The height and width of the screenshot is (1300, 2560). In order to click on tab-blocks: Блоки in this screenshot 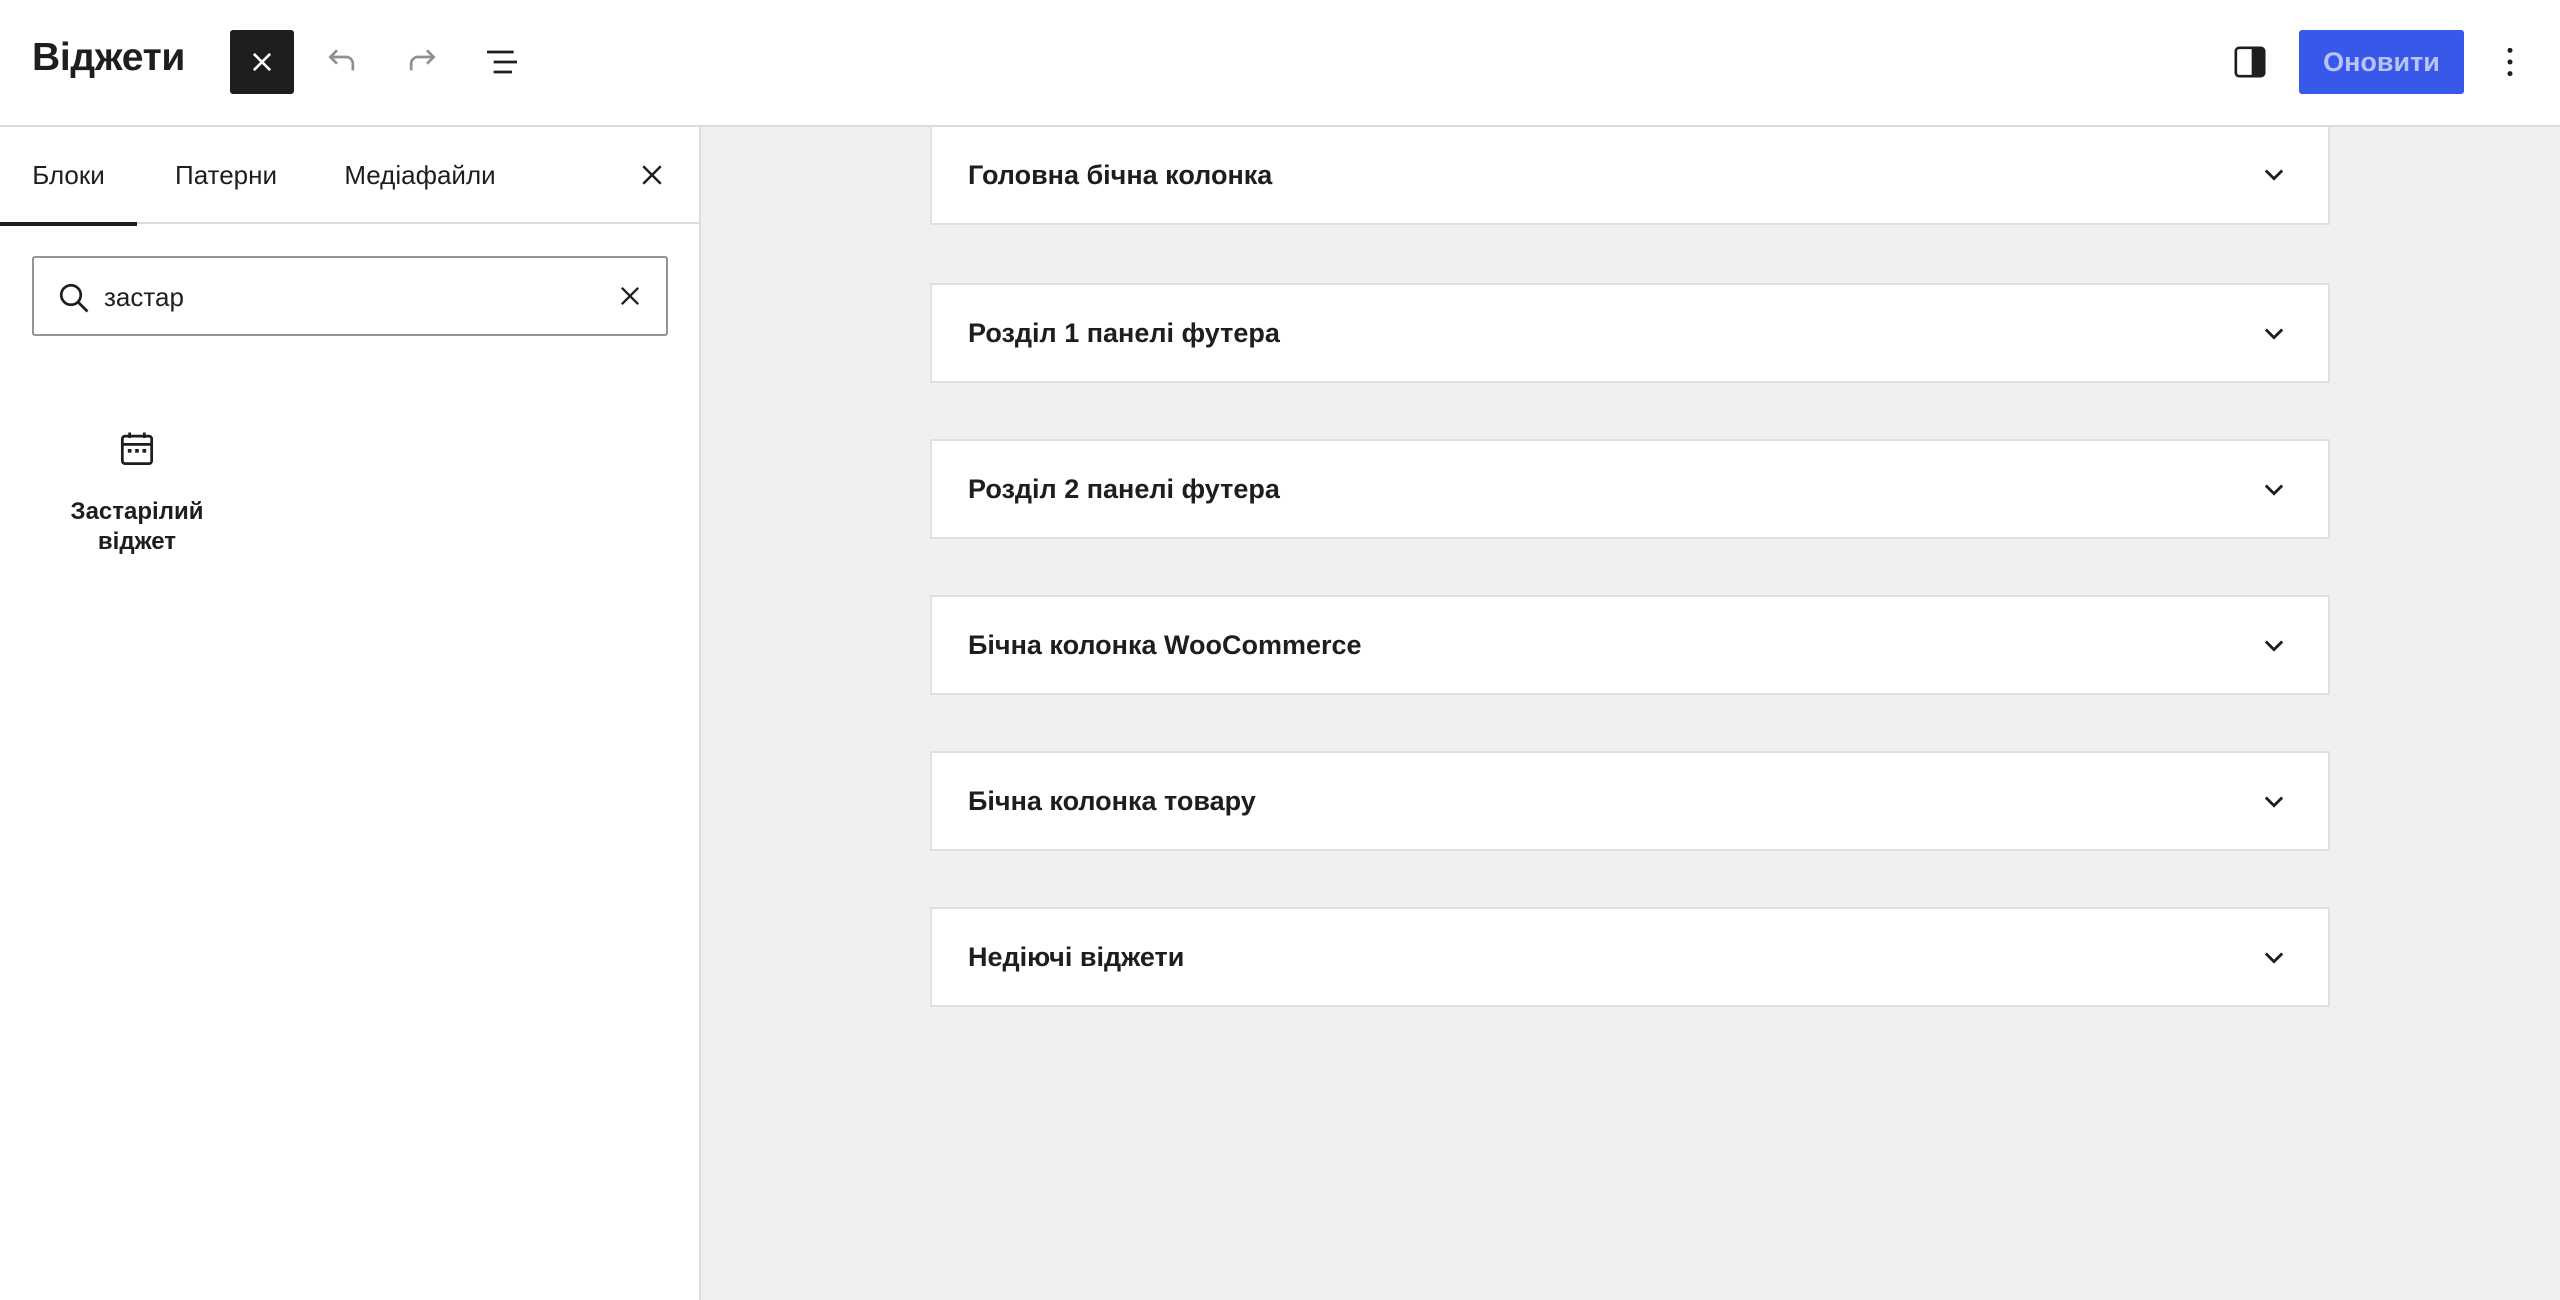, I will do `click(68, 176)`.